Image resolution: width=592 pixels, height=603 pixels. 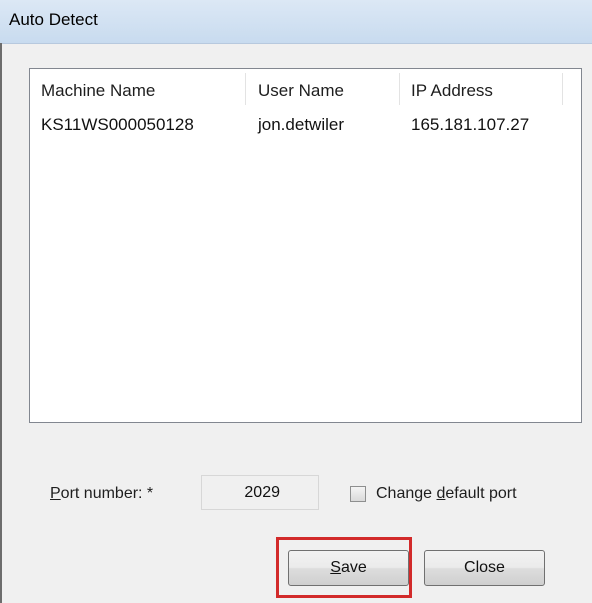 What do you see at coordinates (107, 493) in the screenshot?
I see `port-label-text: ort number: *` at bounding box center [107, 493].